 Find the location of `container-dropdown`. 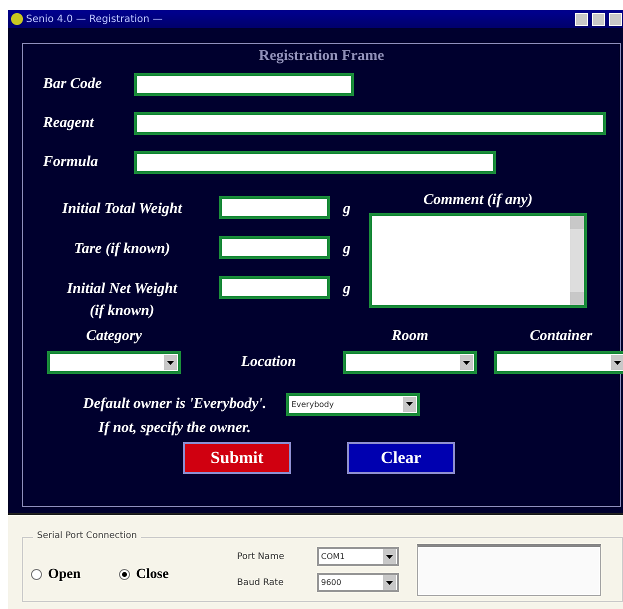

container-dropdown is located at coordinates (558, 362).